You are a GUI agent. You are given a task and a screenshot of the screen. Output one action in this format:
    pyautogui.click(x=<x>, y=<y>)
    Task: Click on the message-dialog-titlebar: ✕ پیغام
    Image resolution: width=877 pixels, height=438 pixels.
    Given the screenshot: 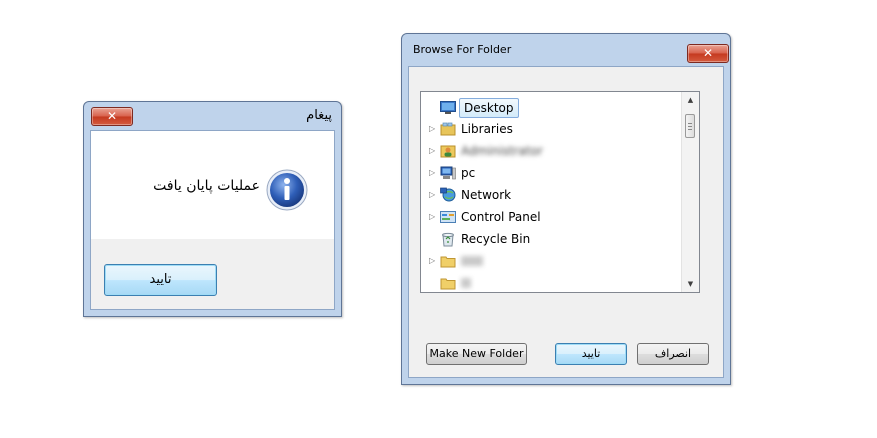 What is the action you would take?
    pyautogui.click(x=212, y=116)
    